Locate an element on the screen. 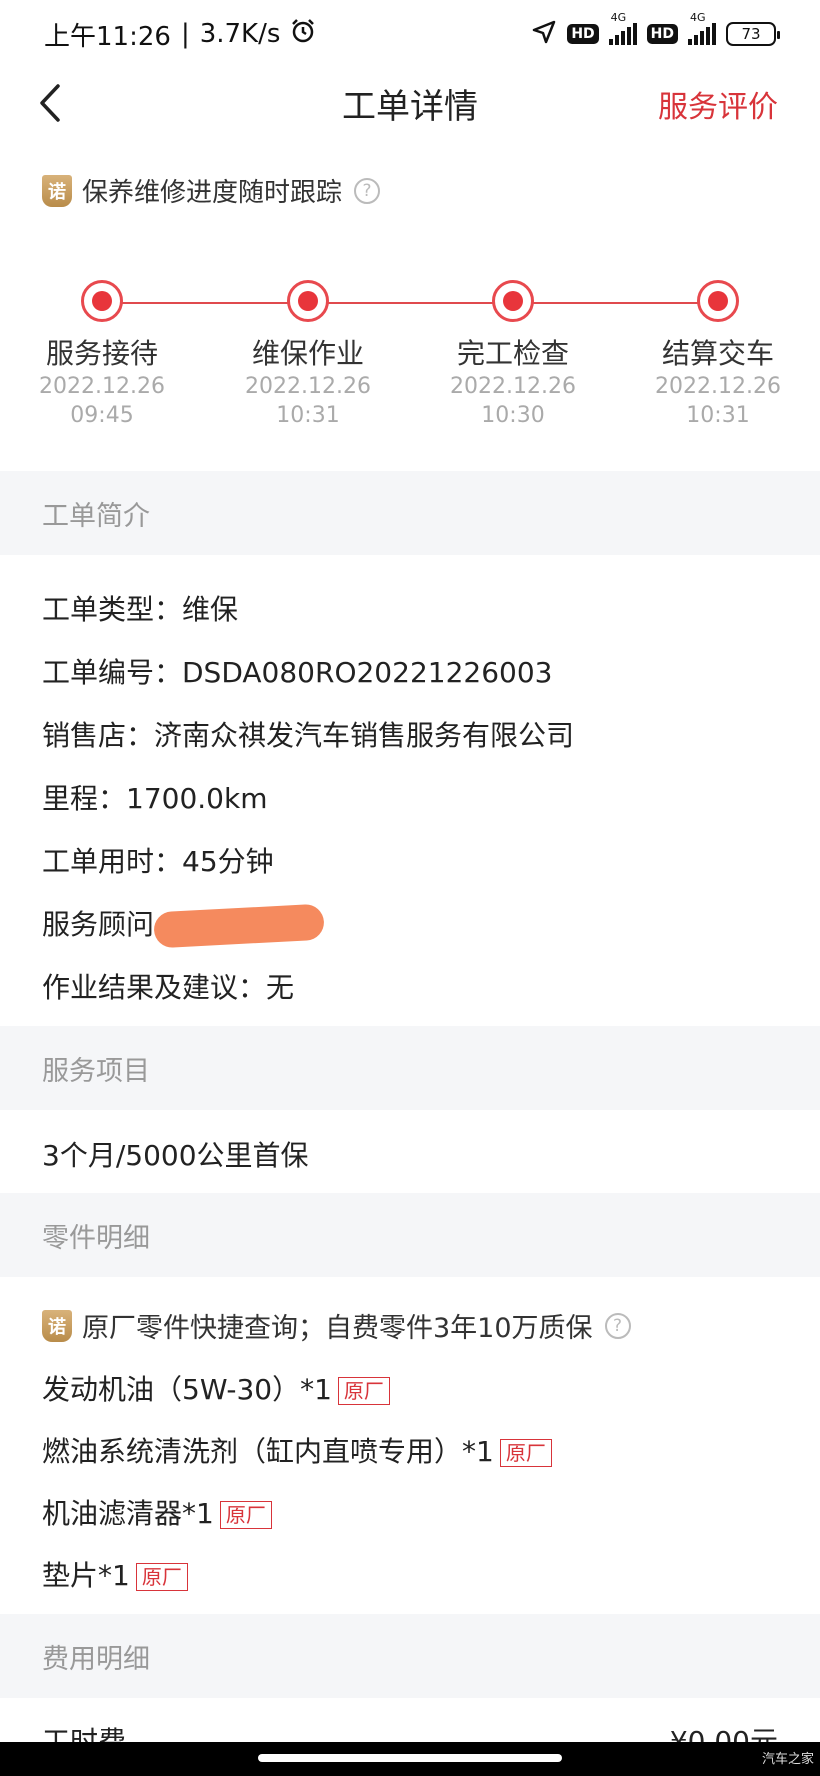 This screenshot has width=820, height=1776. parts-warranty-text: 原厂零件快捷查询；自费零件3年10万质保 is located at coordinates (337, 1328).